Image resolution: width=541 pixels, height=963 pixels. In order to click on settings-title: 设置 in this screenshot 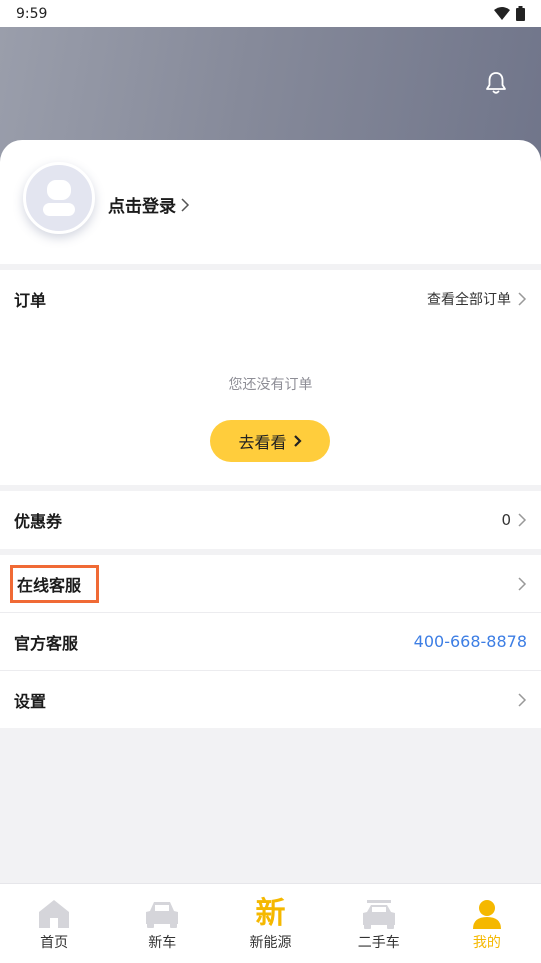, I will do `click(30, 701)`.